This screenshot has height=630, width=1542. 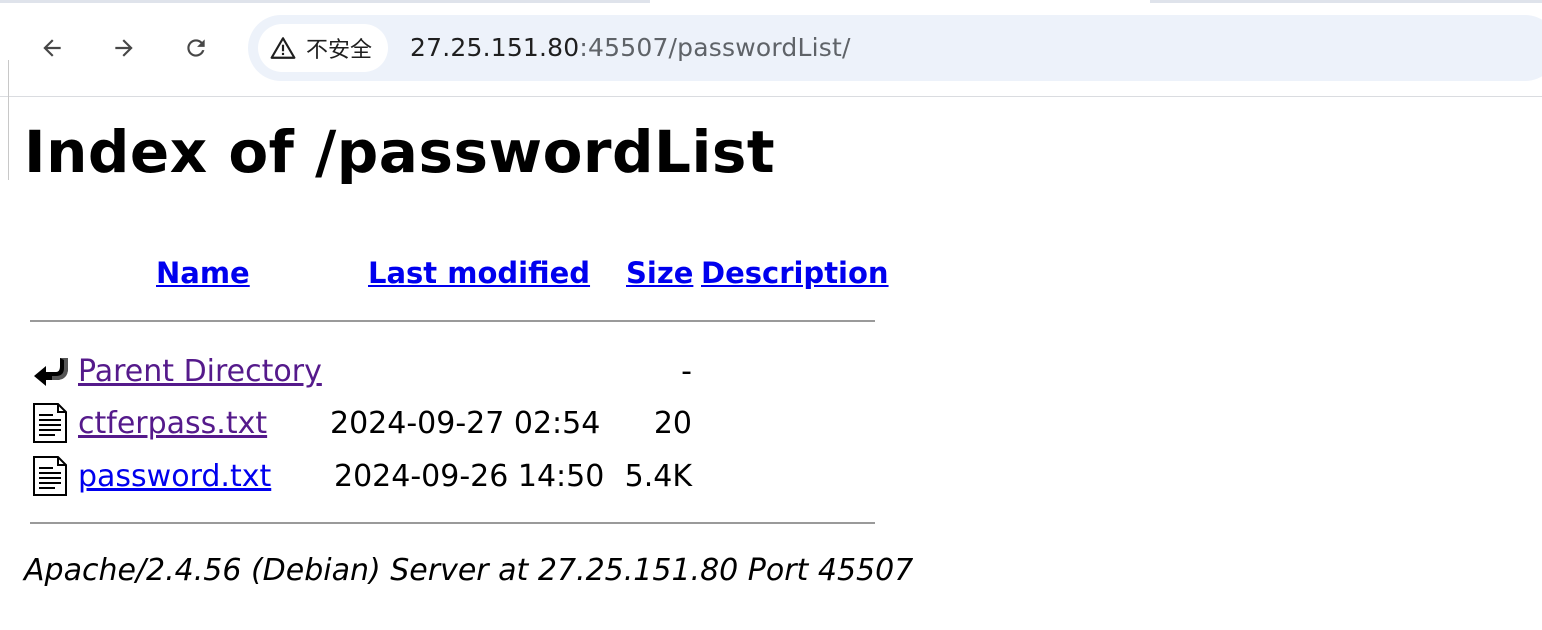 What do you see at coordinates (283, 48) in the screenshot?
I see `warning-icon` at bounding box center [283, 48].